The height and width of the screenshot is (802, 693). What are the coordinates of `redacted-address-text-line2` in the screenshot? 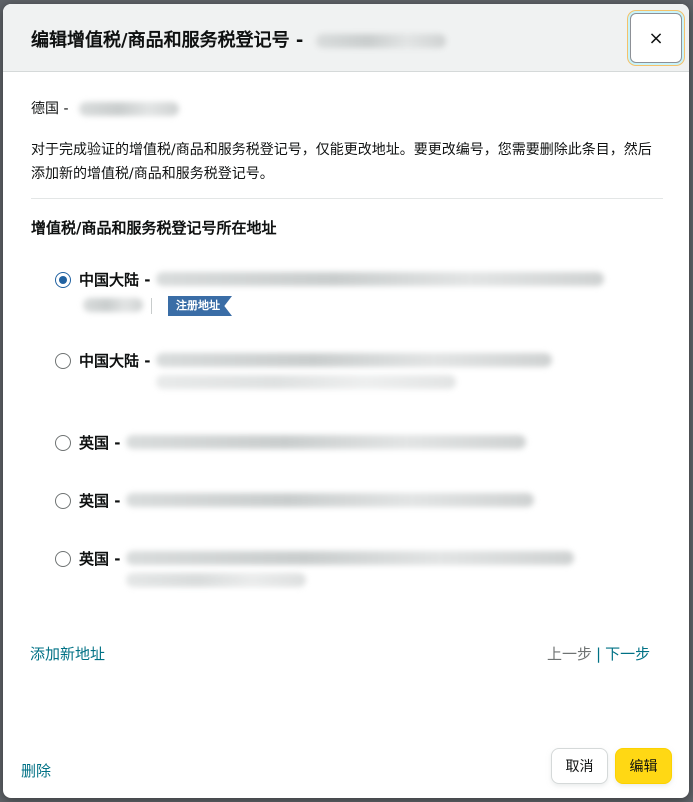 It's located at (113, 305).